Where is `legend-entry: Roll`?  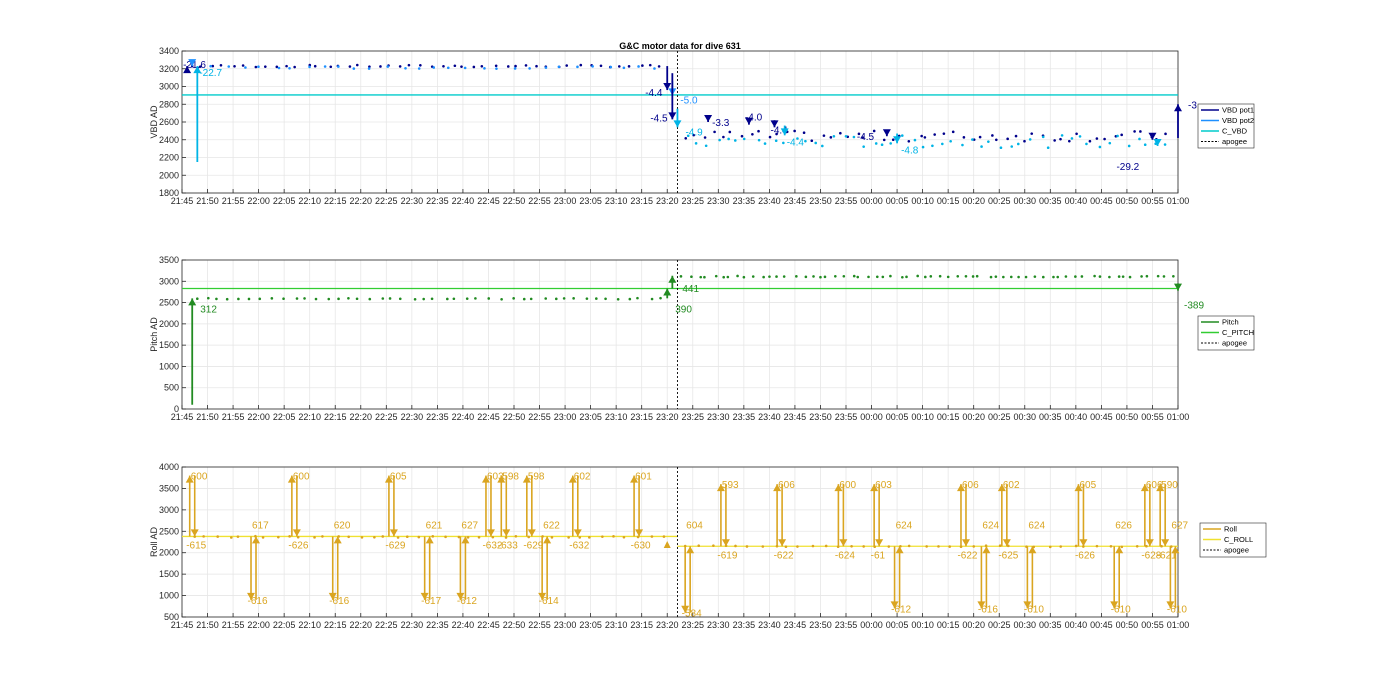
legend-entry: Roll is located at coordinates (1230, 529).